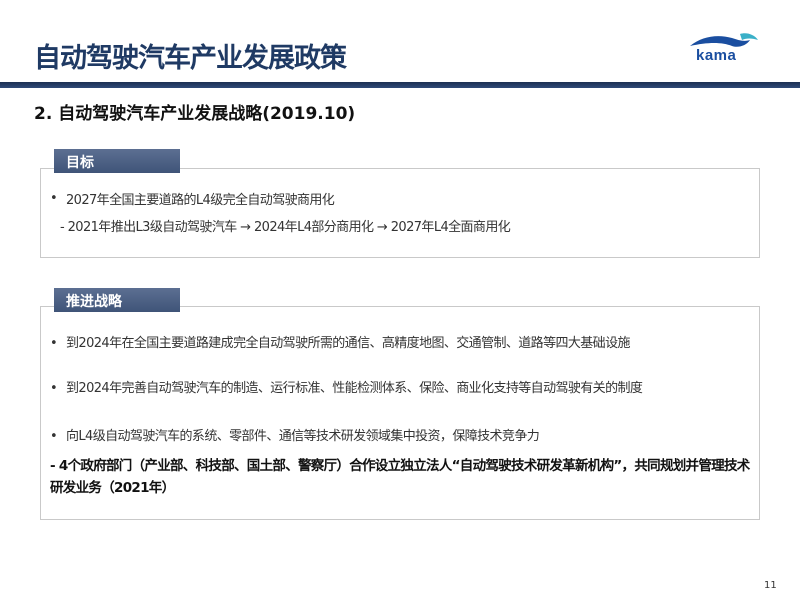  I want to click on logo-accent-icon, so click(749, 36).